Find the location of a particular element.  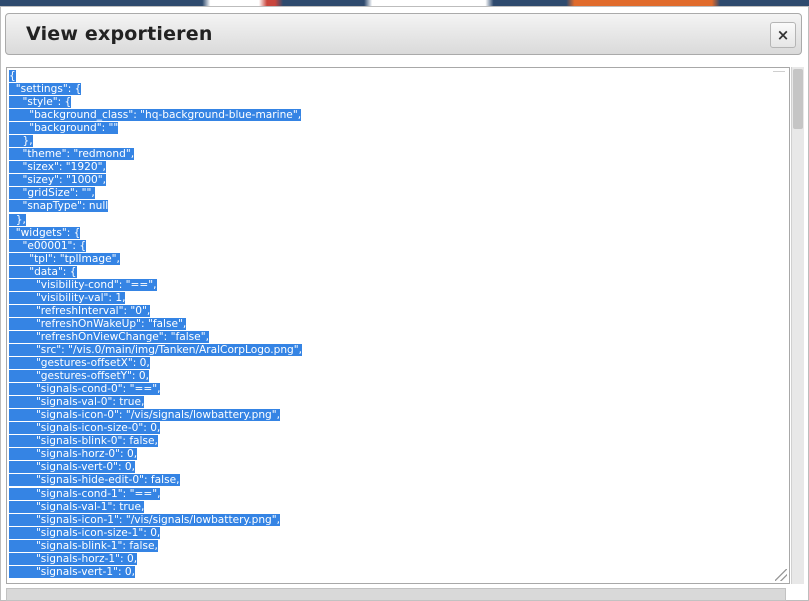

code-line: "signals-cond-1": "==", is located at coordinates (155, 494).